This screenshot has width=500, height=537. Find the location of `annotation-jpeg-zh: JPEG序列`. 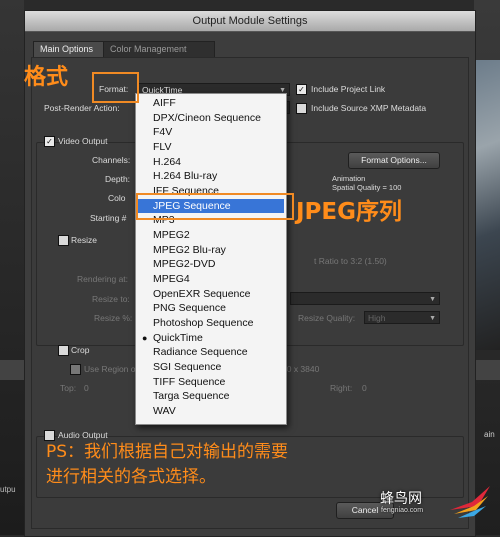

annotation-jpeg-zh: JPEG序列 is located at coordinates (349, 212).